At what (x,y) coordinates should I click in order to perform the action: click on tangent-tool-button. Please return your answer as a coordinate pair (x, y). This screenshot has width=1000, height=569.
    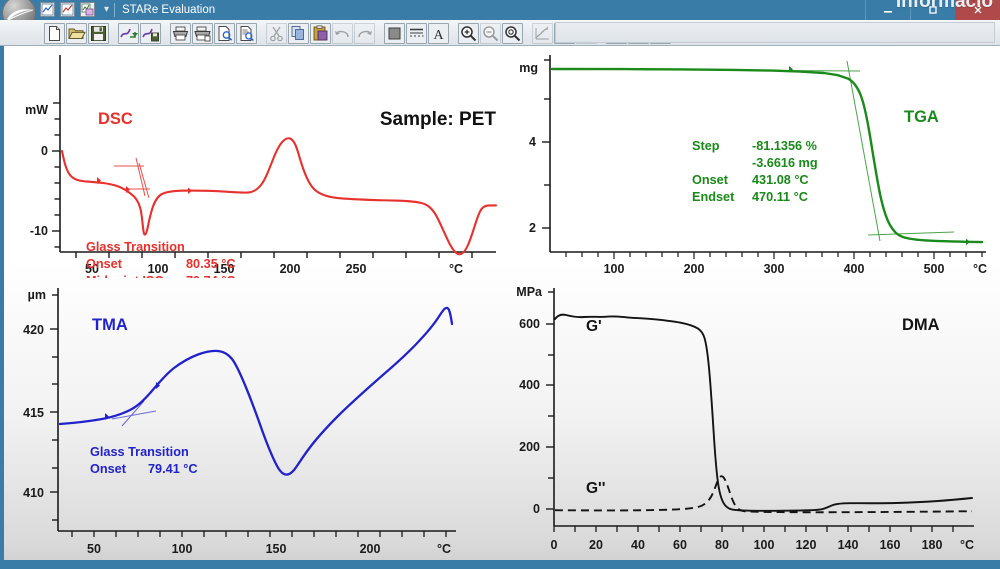
    Looking at the image, I should click on (542, 33).